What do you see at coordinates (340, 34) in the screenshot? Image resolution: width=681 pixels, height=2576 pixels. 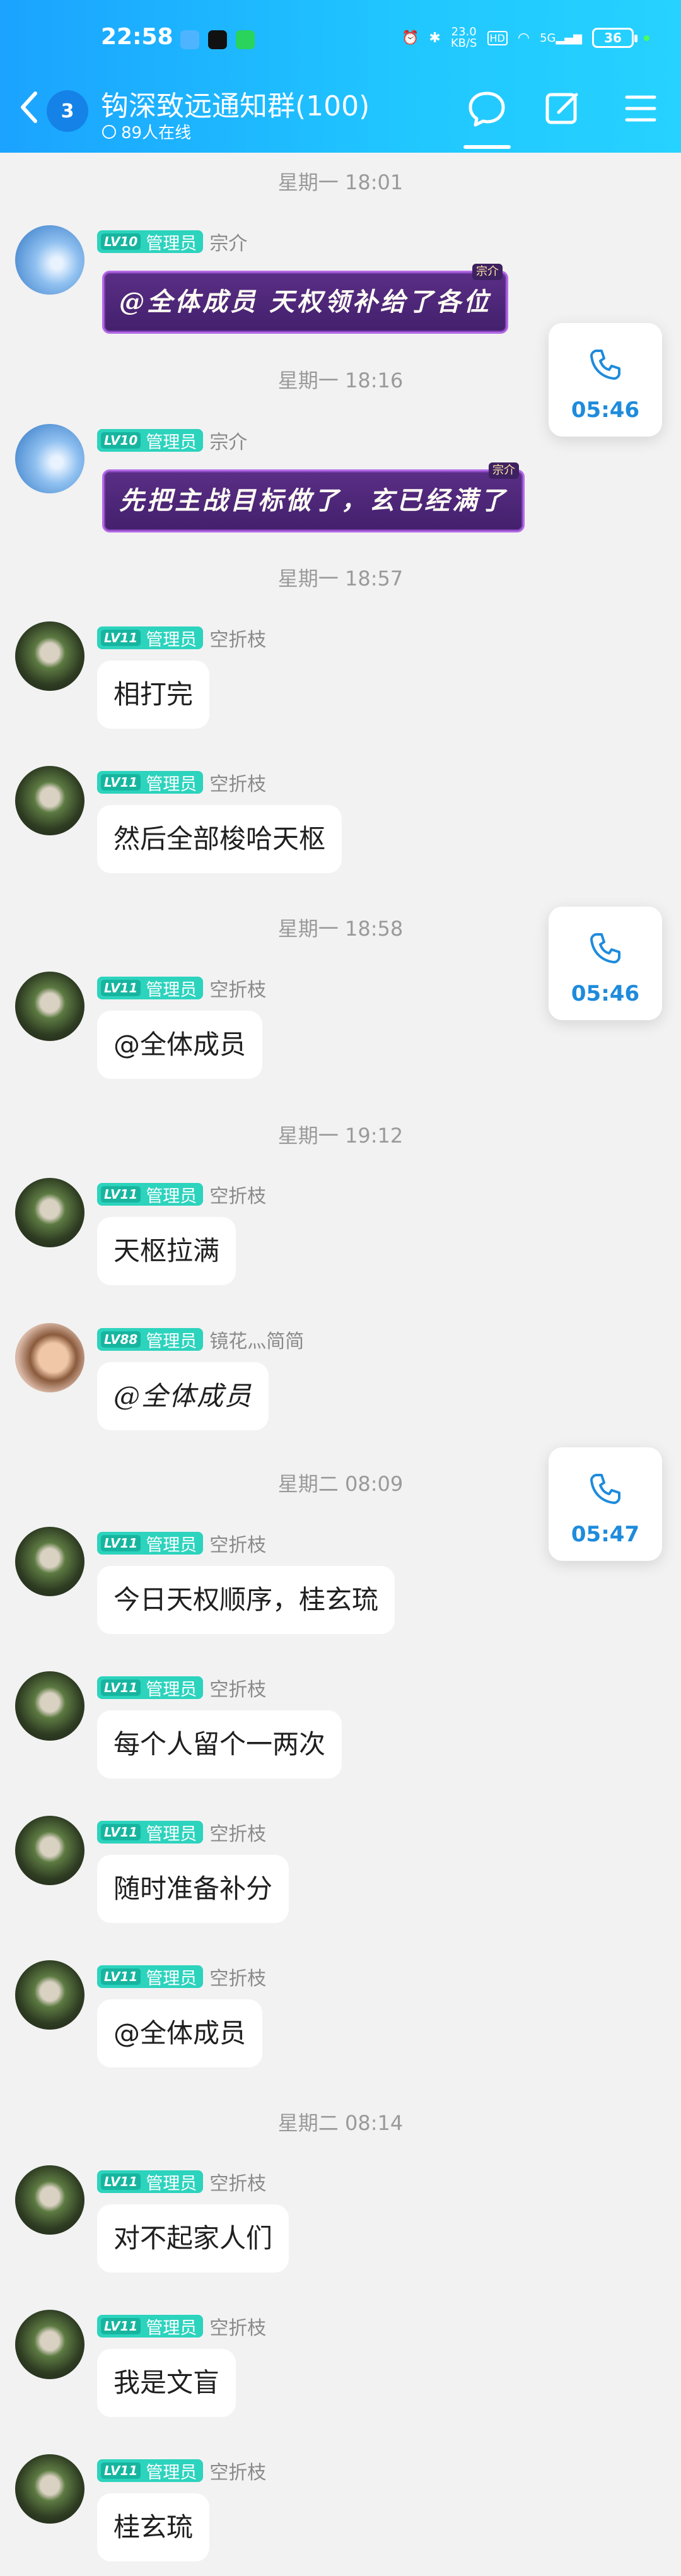 I see `status-bar: 22:58 ⏰ ✱ 23.0 KB/S HD ◠ 5G▂▄▆ 36` at bounding box center [340, 34].